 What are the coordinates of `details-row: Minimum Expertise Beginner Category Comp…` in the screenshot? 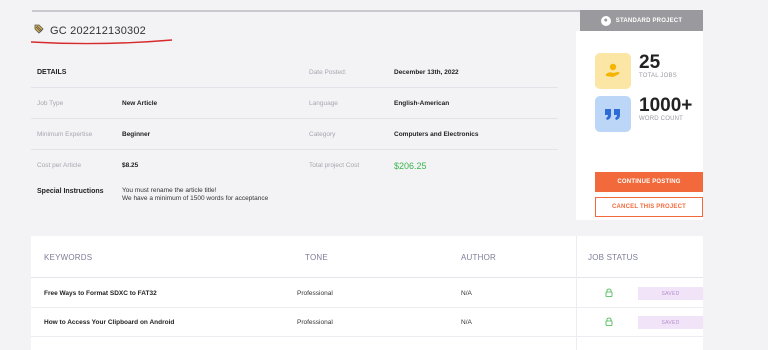 It's located at (294, 134).